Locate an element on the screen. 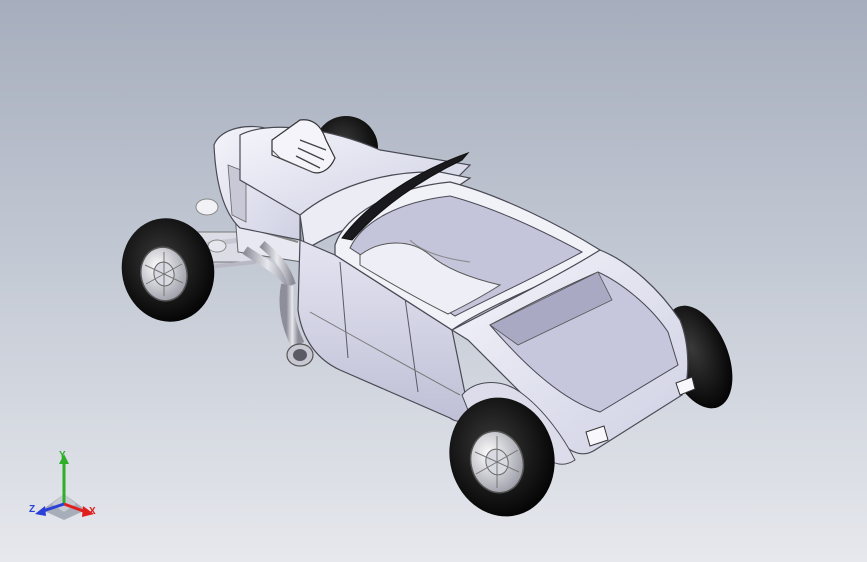 The width and height of the screenshot is (867, 562). axis-triad: X Y Z is located at coordinates (65, 487).